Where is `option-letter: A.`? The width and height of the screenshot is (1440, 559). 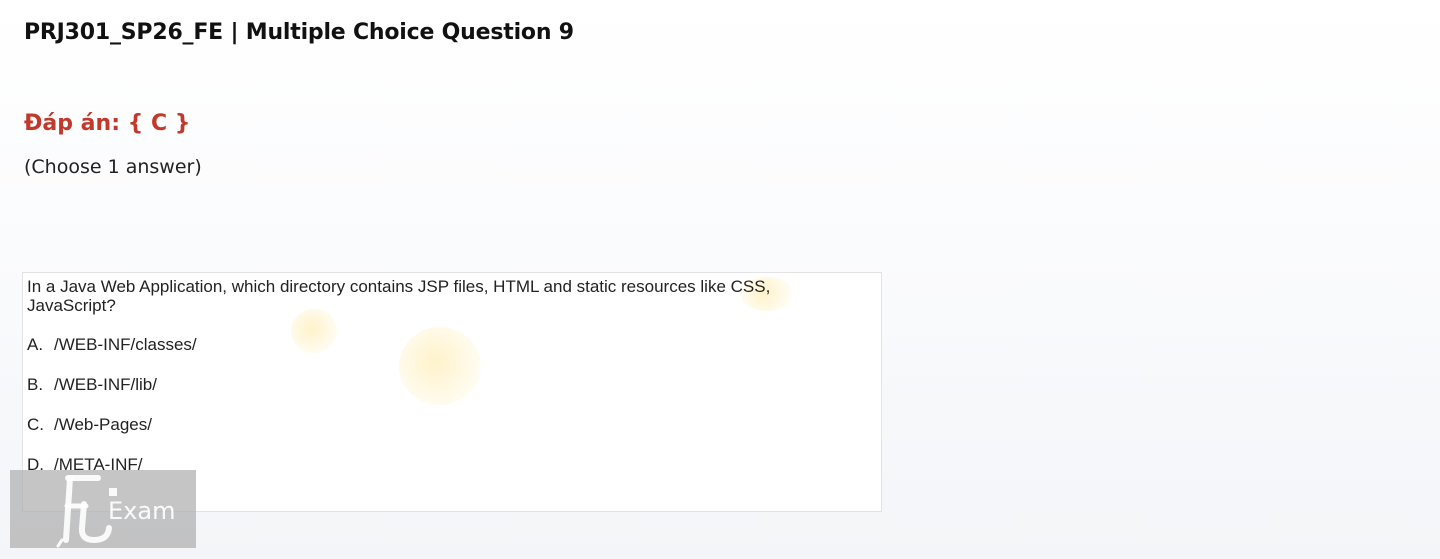
option-letter: A. is located at coordinates (35, 344).